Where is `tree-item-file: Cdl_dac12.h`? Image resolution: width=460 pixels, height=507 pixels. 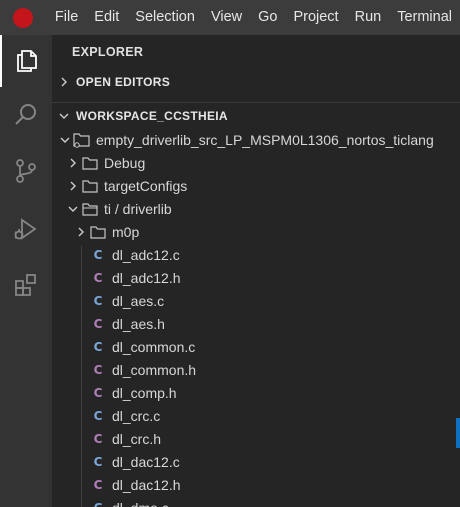
tree-item-file: Cdl_dac12.h is located at coordinates (256, 484).